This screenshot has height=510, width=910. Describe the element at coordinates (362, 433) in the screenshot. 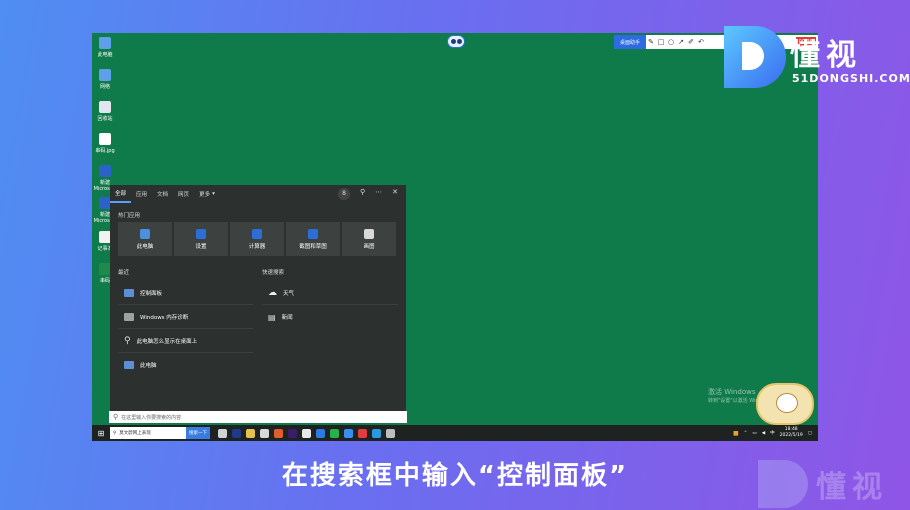

I see `music-icon` at that location.